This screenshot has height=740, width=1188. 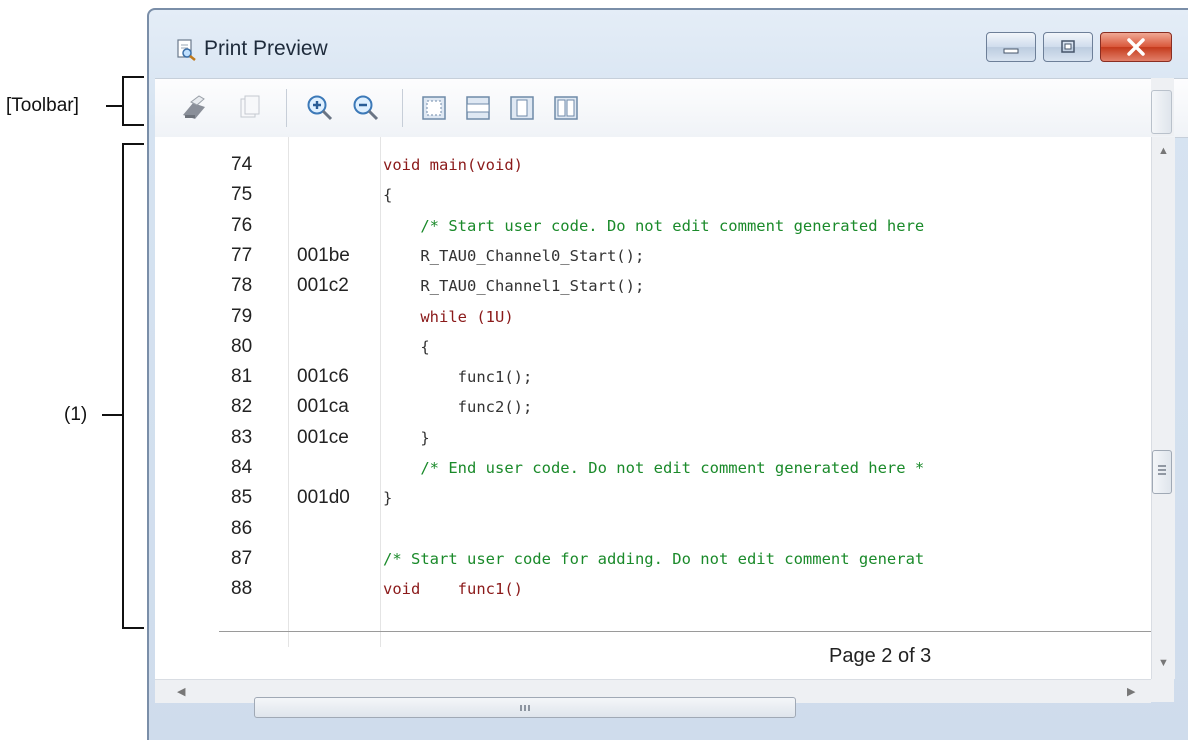 I want to click on source-code: func2();, so click(x=458, y=407).